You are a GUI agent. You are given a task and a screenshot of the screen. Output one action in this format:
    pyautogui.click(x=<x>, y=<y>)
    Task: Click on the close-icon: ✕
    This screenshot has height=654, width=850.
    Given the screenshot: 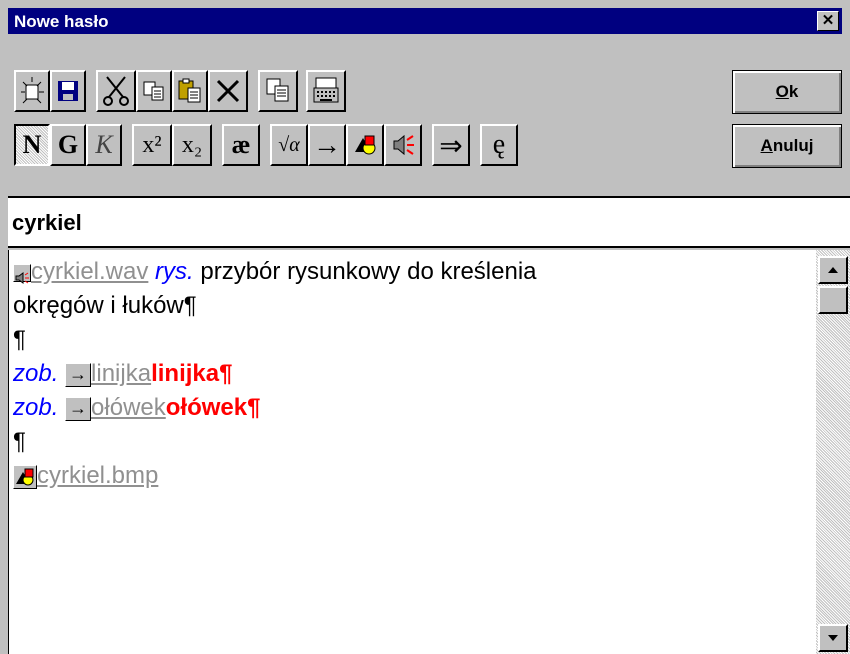 What is the action you would take?
    pyautogui.click(x=828, y=20)
    